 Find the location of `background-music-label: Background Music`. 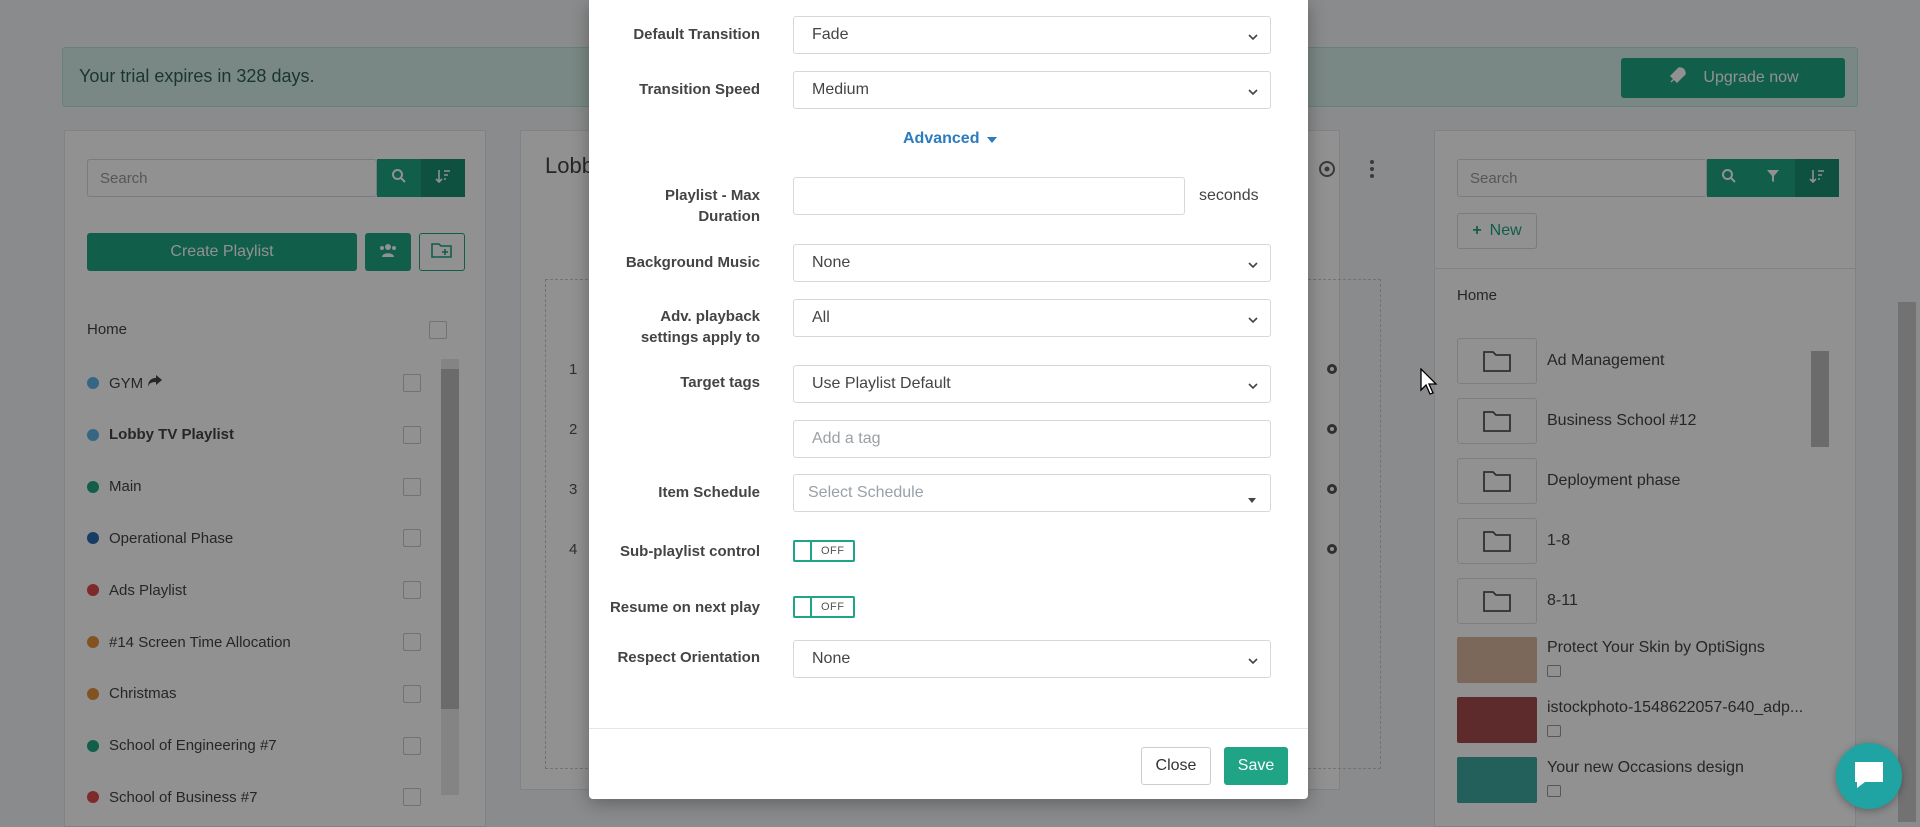

background-music-label: Background Music is located at coordinates (692, 262).